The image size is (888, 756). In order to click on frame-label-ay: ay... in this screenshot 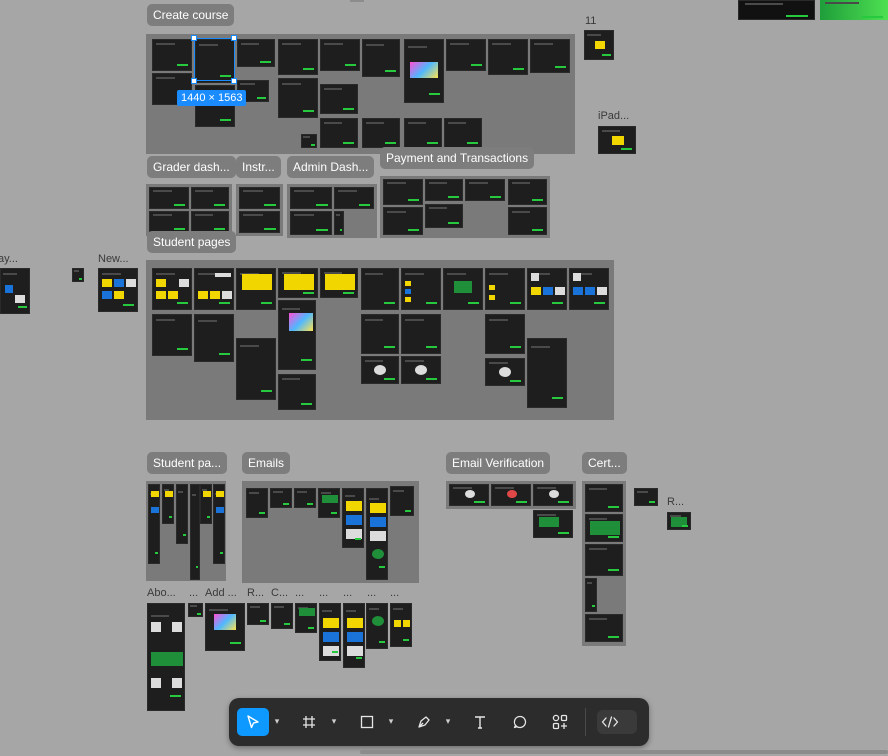, I will do `click(9, 259)`.